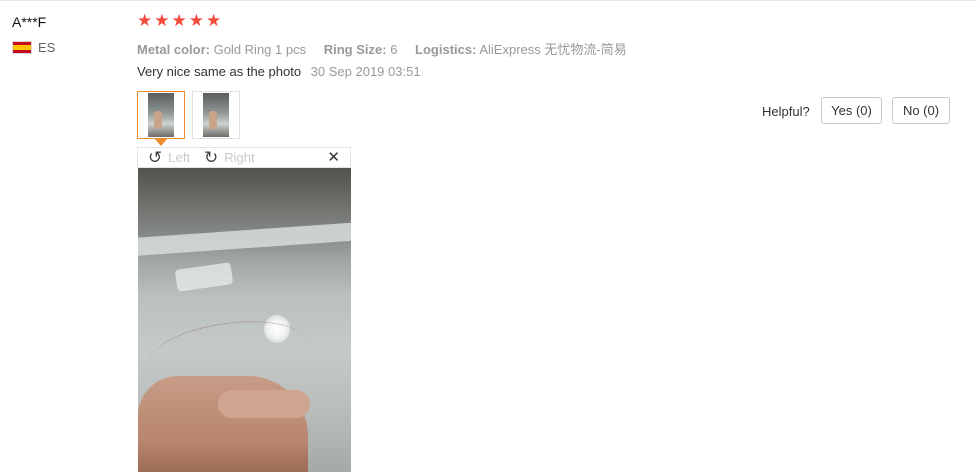 The height and width of the screenshot is (472, 977). I want to click on helpful-yes-button: Yes (0), so click(851, 110).